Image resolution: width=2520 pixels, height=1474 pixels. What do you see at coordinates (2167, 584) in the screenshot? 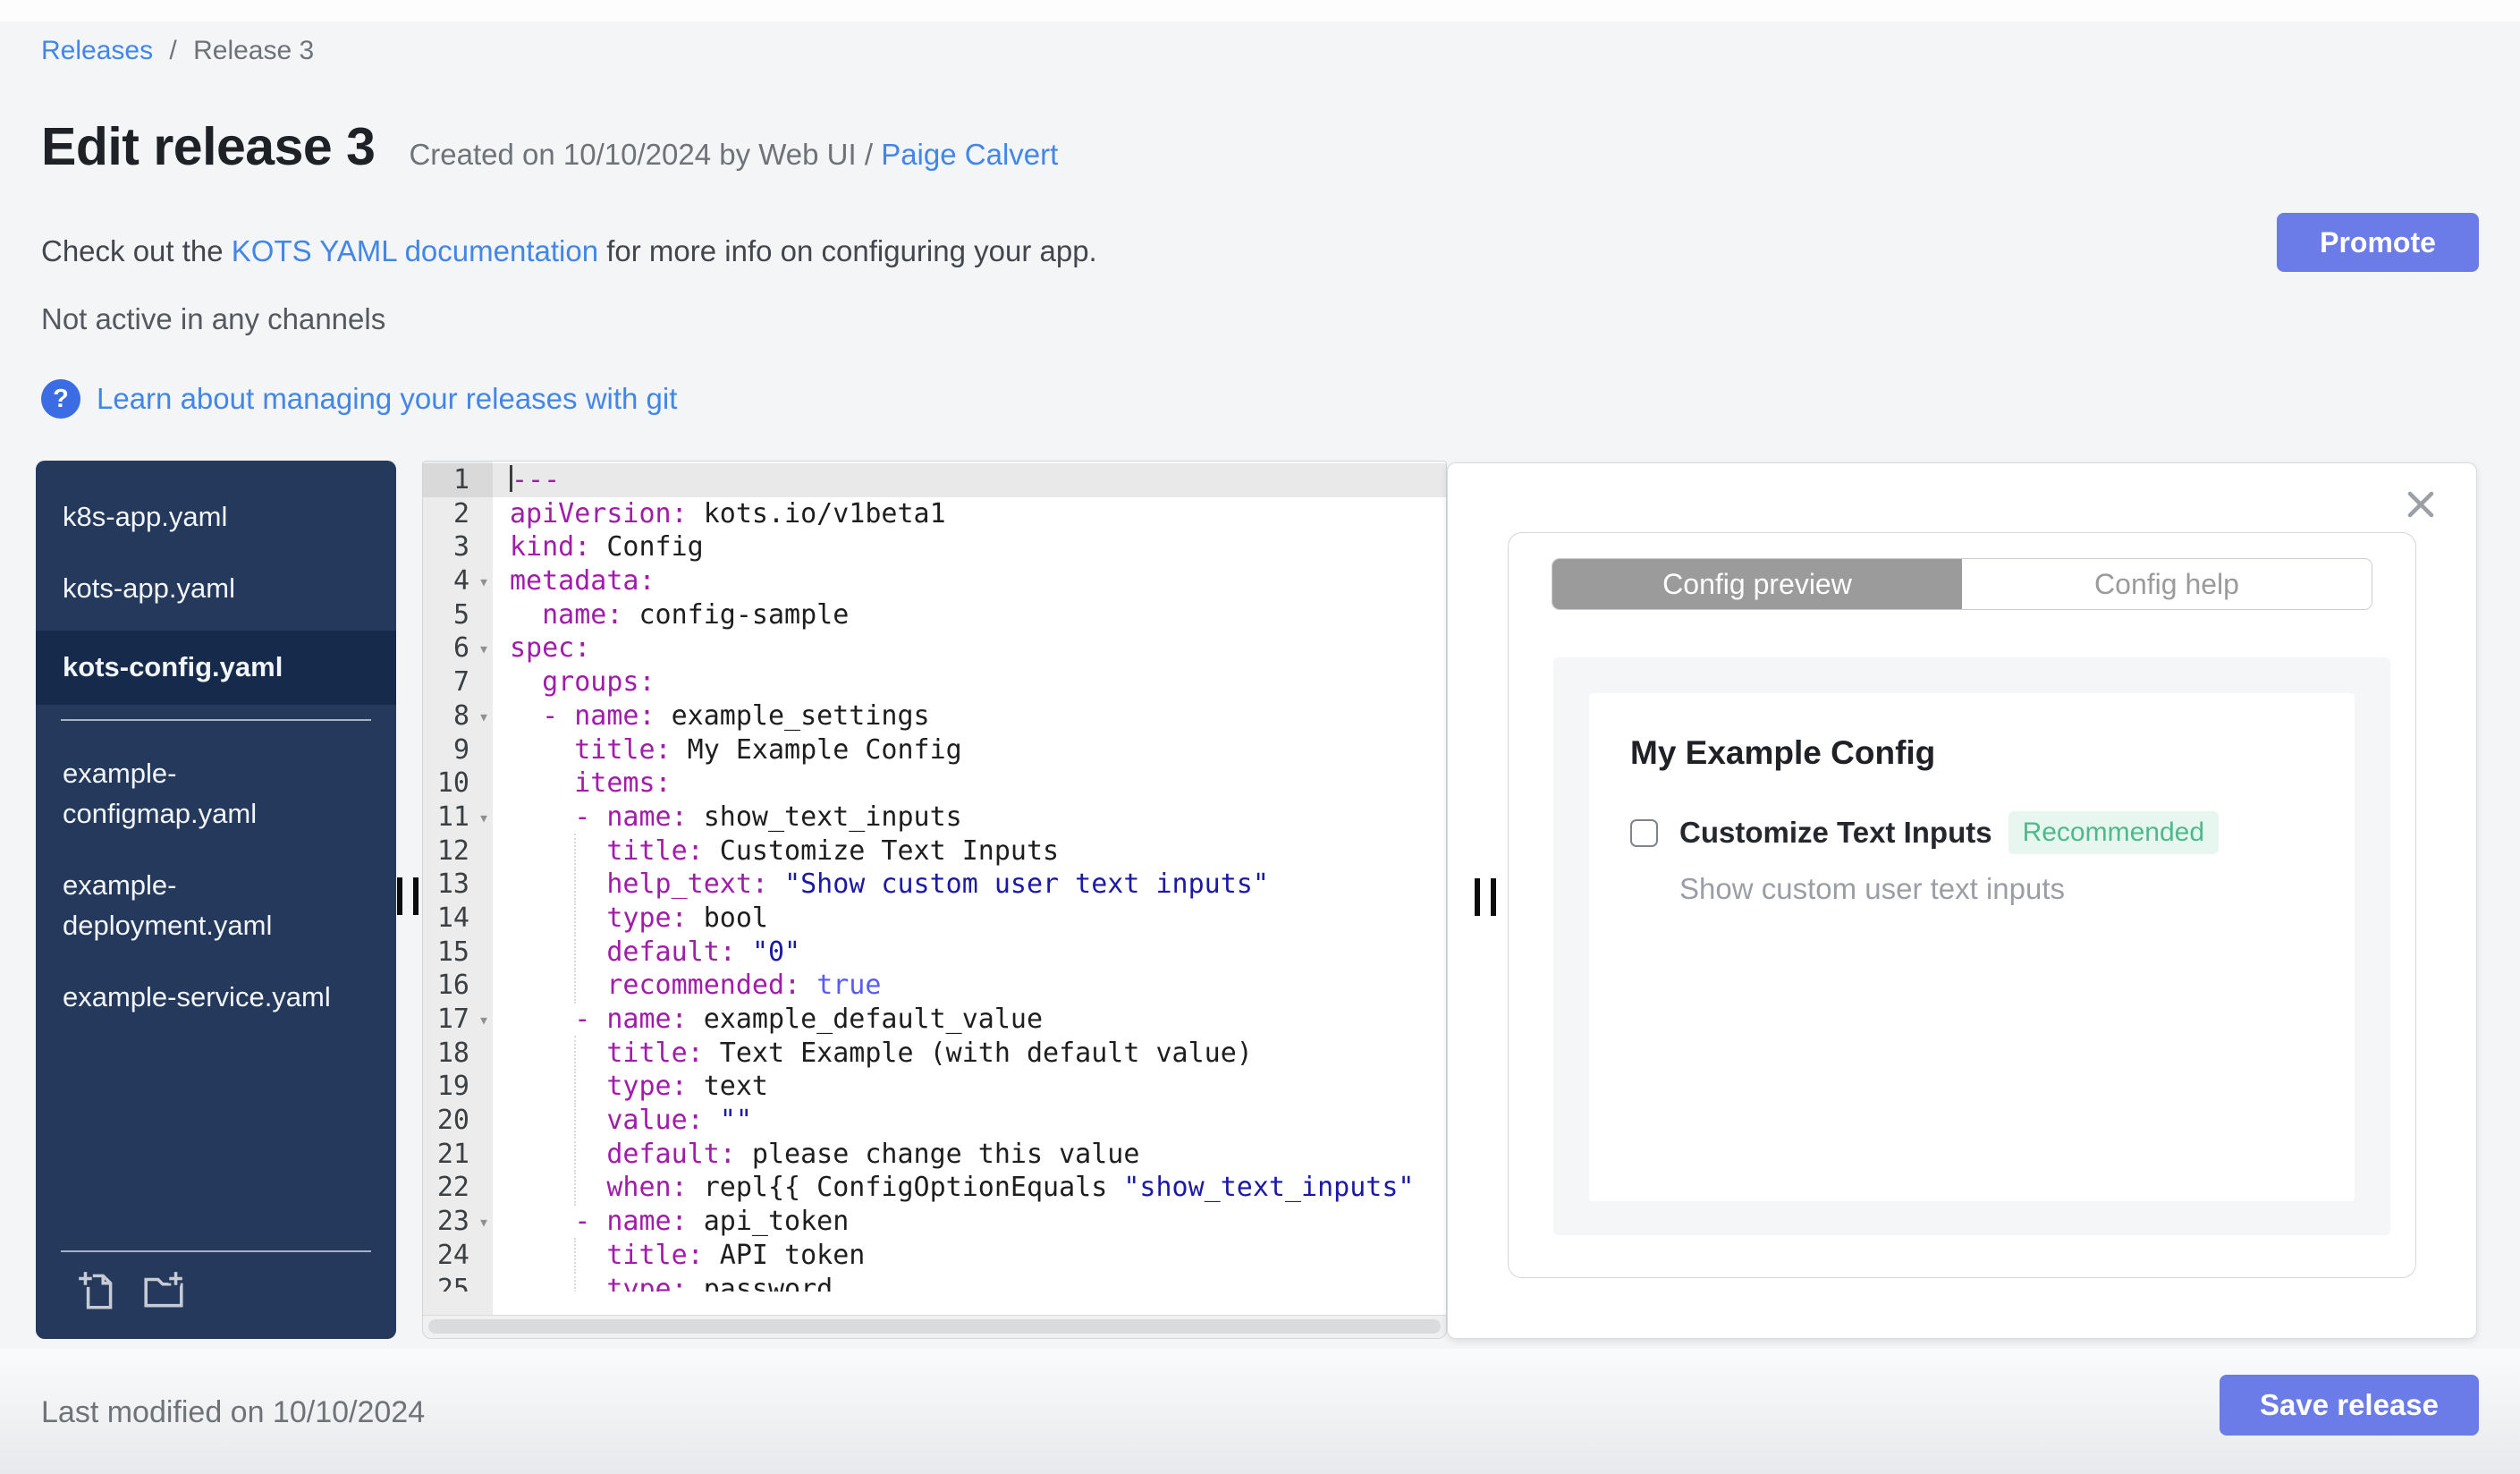
I see `tab-config-help: Config help` at bounding box center [2167, 584].